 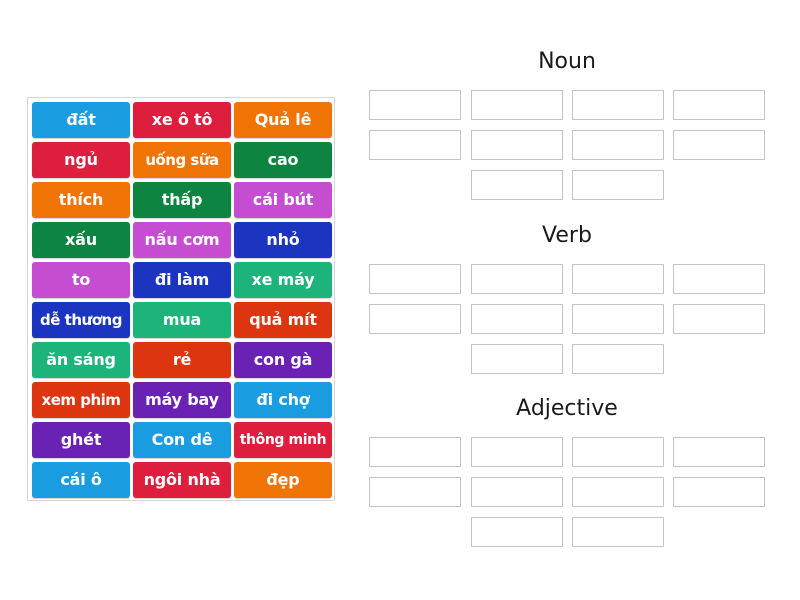 What do you see at coordinates (81, 160) in the screenshot?
I see `word-tile: ngủ` at bounding box center [81, 160].